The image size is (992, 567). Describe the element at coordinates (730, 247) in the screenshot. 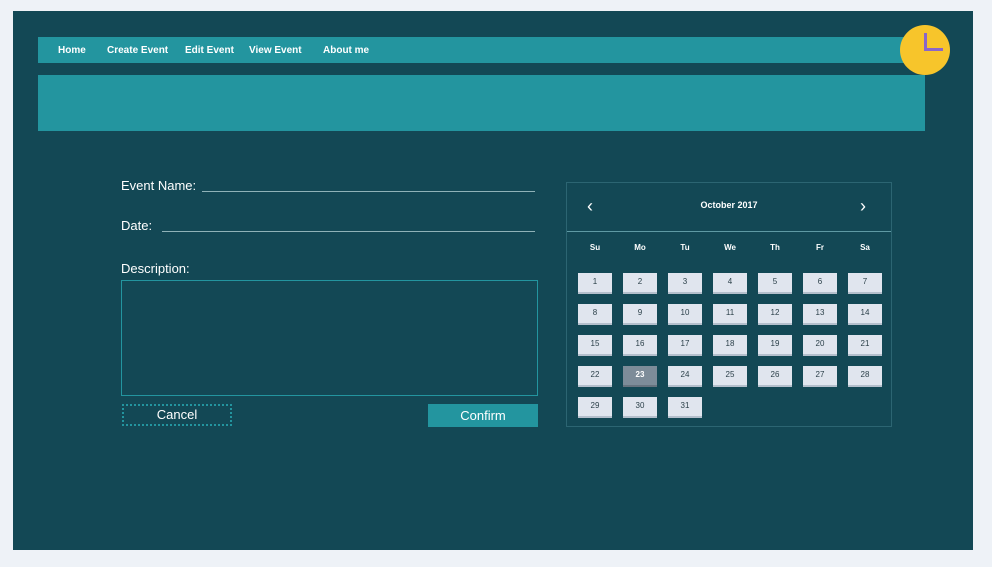

I see `weekday-header: We` at that location.